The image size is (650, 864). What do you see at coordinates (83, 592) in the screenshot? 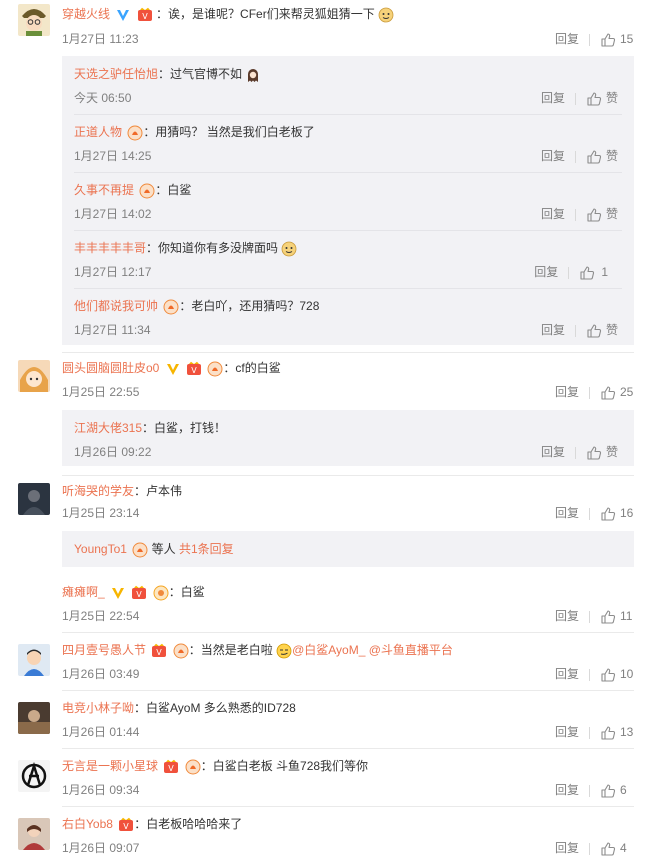
I see `username-link: 瘫瘫啊_` at bounding box center [83, 592].